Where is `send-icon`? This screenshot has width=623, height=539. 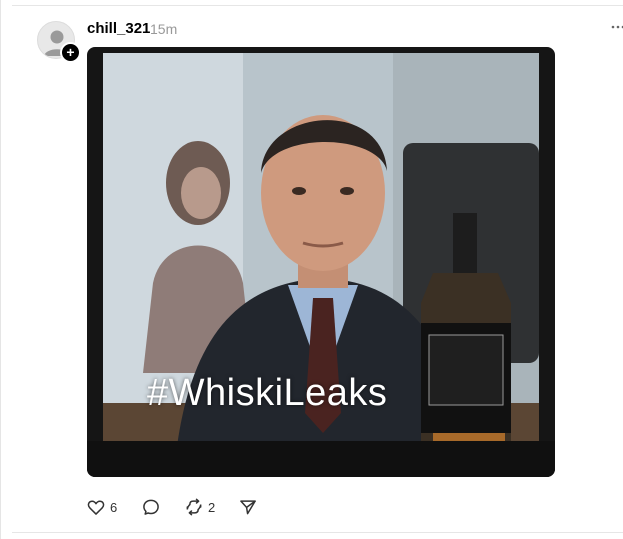 send-icon is located at coordinates (248, 507).